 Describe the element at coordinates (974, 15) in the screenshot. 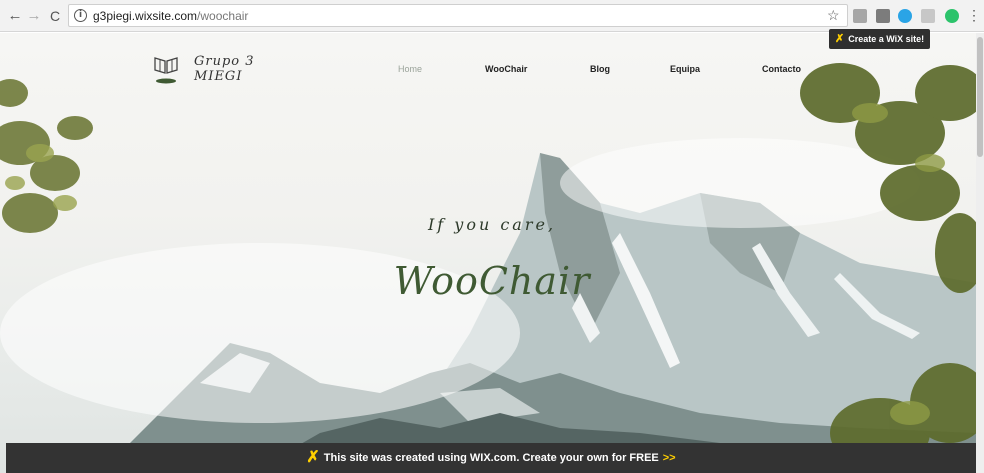

I see `browser-menu-icon: ⋮` at that location.